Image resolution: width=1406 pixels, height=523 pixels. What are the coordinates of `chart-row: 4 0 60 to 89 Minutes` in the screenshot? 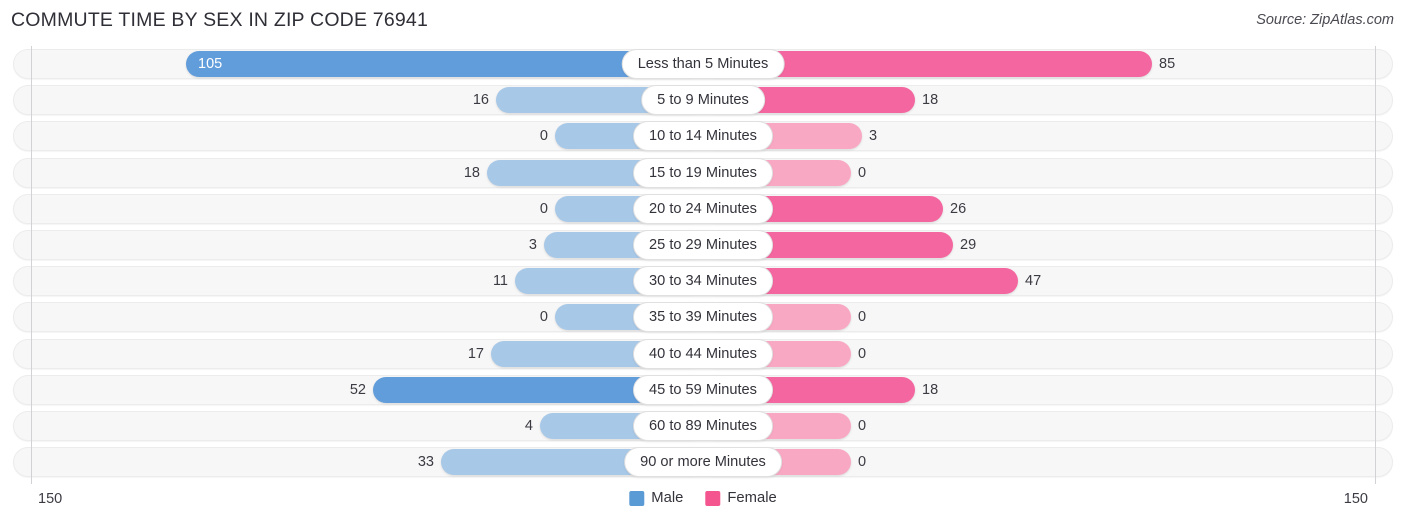 It's located at (703, 426).